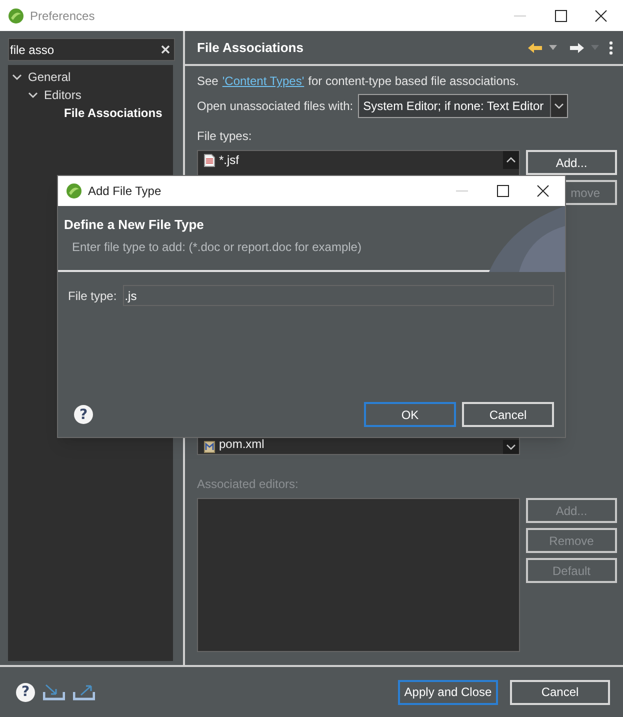  I want to click on window-title: Preferences, so click(63, 16).